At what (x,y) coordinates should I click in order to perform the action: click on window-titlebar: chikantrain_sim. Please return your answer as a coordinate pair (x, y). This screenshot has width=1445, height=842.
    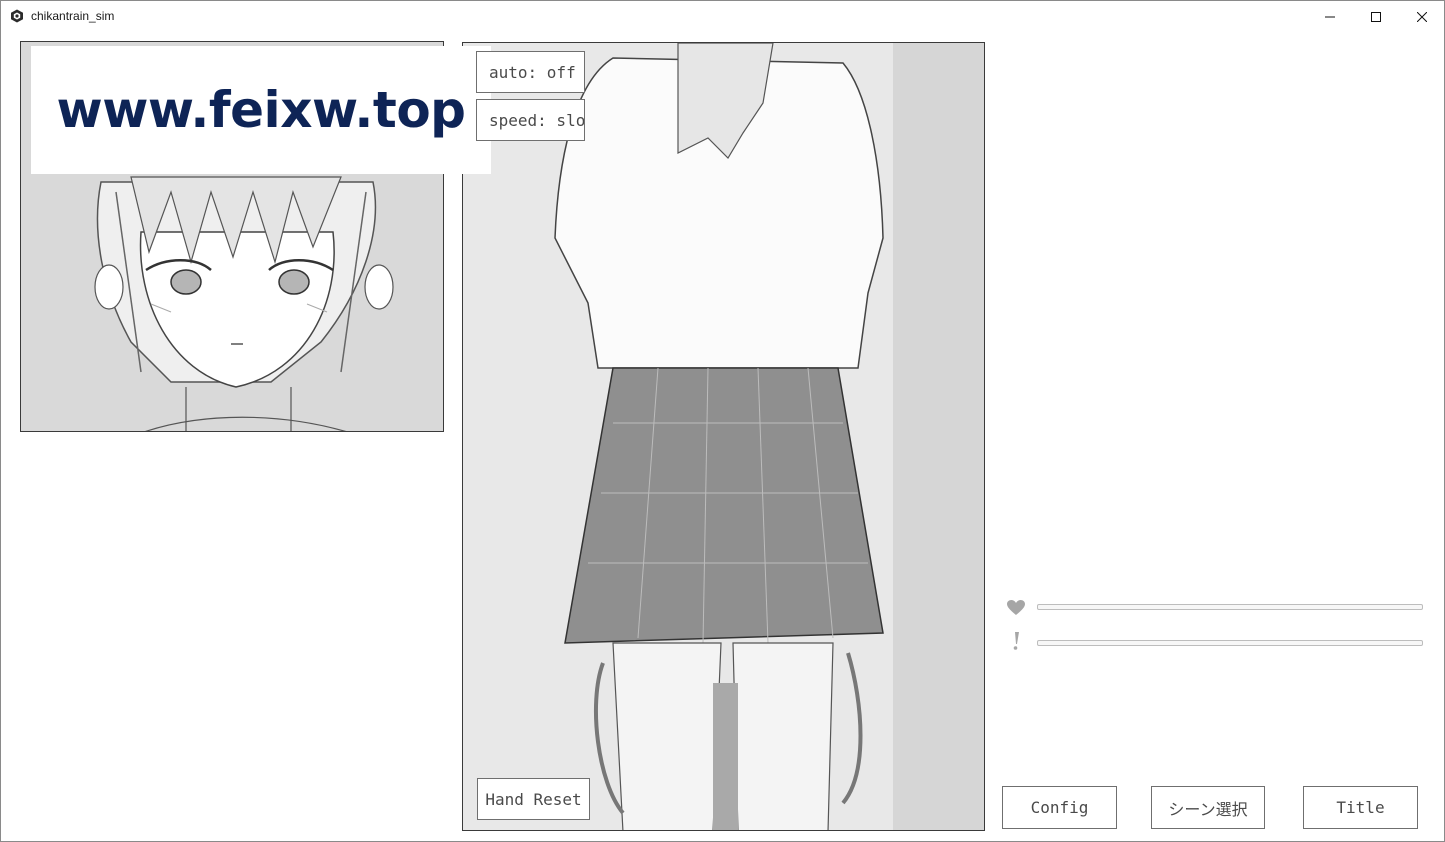
    Looking at the image, I should click on (722, 16).